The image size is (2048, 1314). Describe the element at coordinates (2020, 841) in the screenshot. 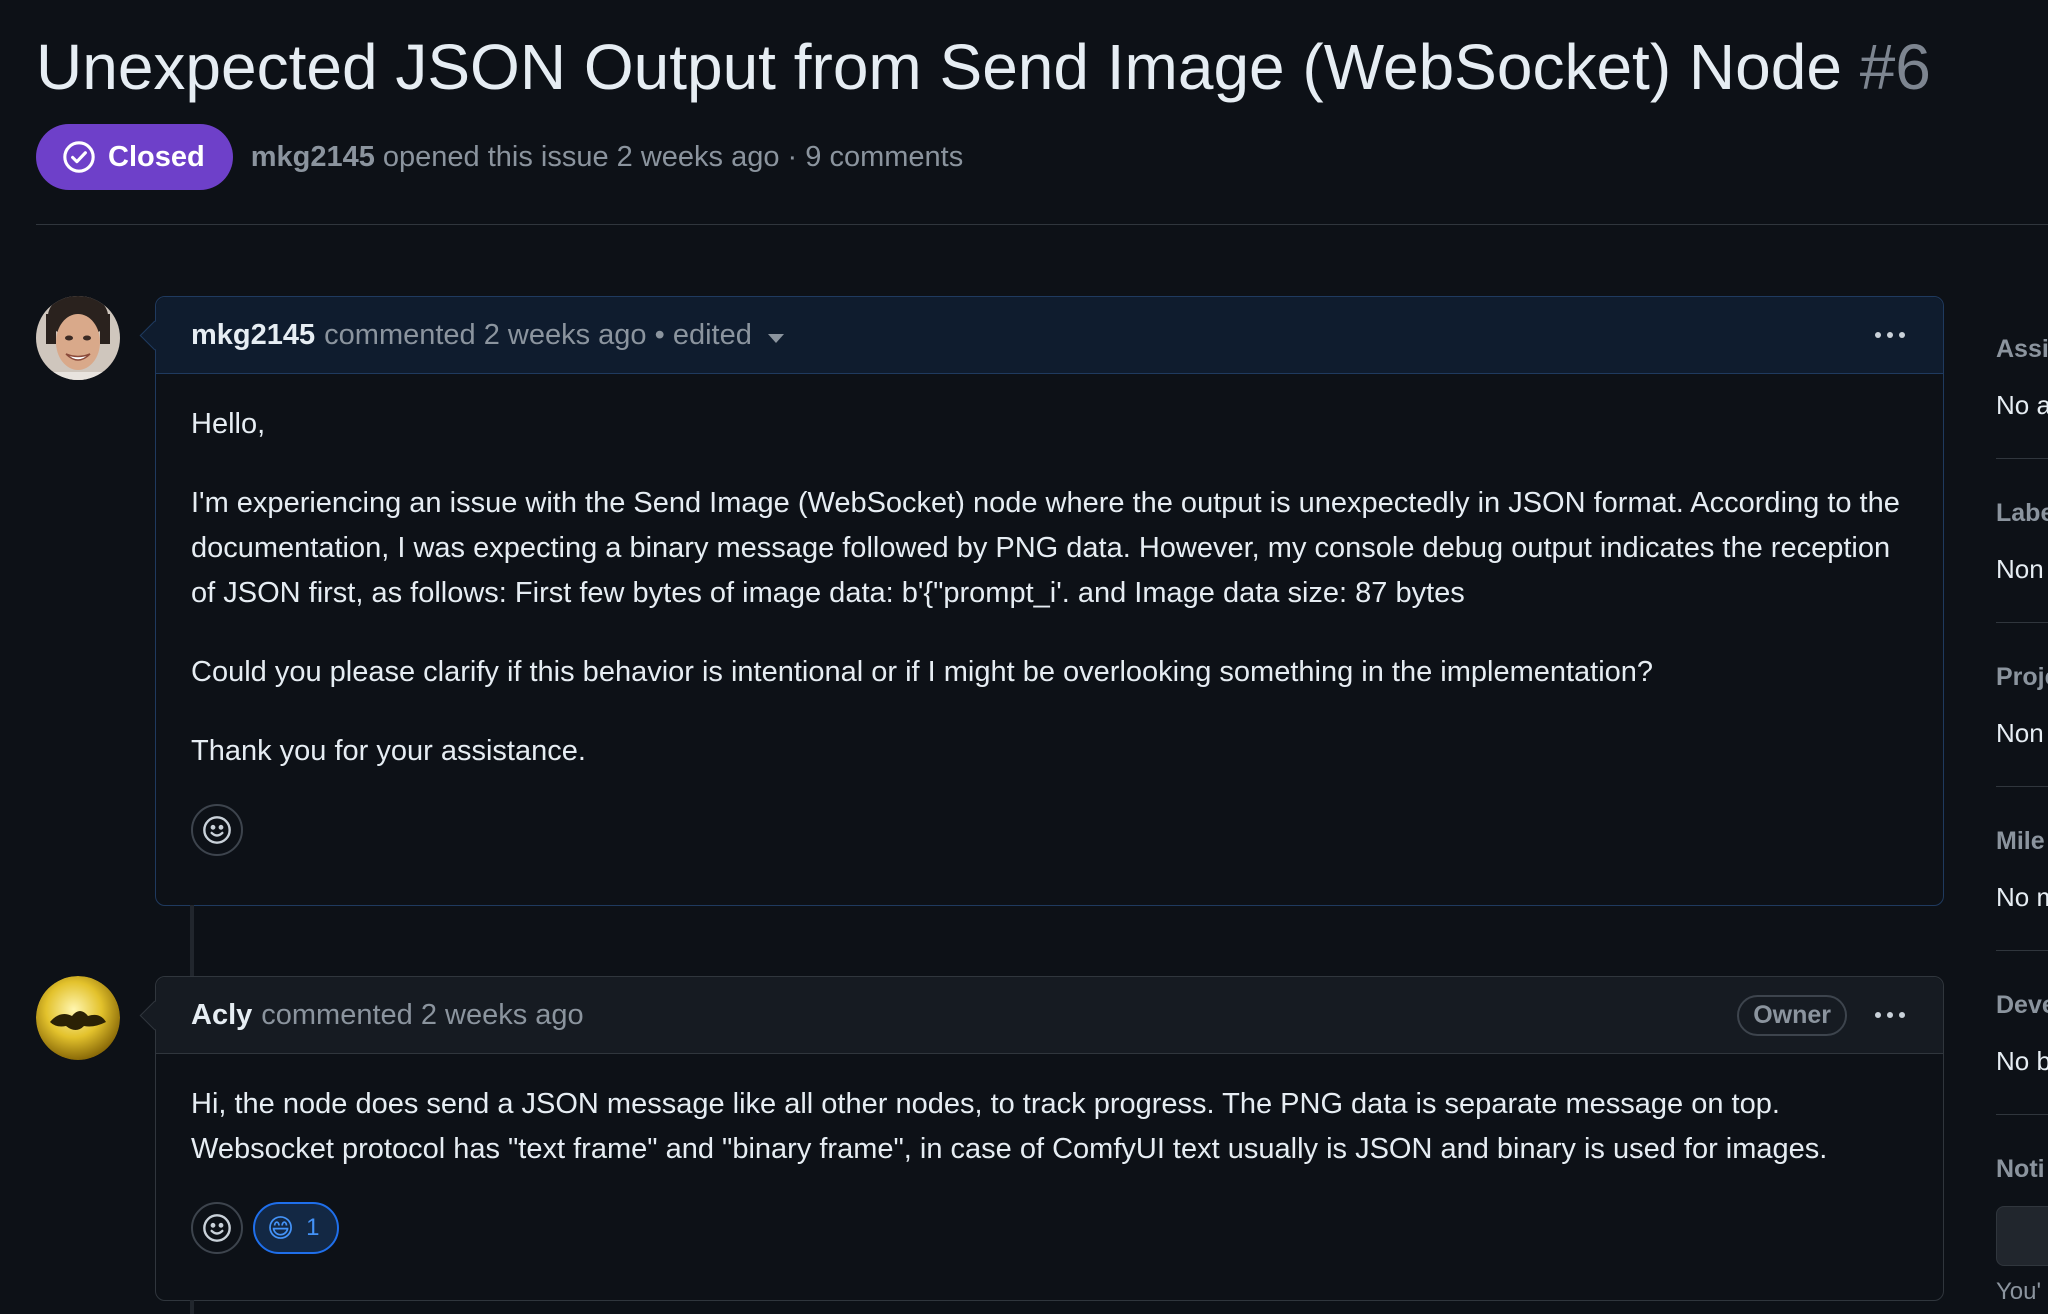

I see `sidebar-heading: Mile` at that location.